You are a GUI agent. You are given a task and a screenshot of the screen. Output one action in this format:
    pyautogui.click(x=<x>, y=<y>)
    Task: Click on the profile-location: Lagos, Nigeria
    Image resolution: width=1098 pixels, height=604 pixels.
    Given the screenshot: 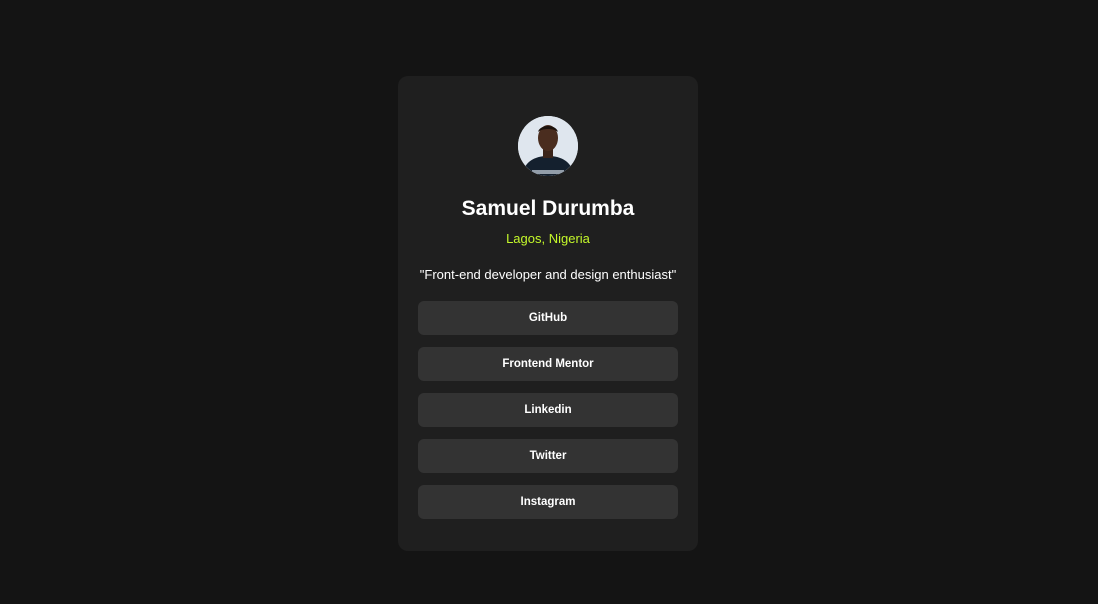 What is the action you would take?
    pyautogui.click(x=548, y=238)
    